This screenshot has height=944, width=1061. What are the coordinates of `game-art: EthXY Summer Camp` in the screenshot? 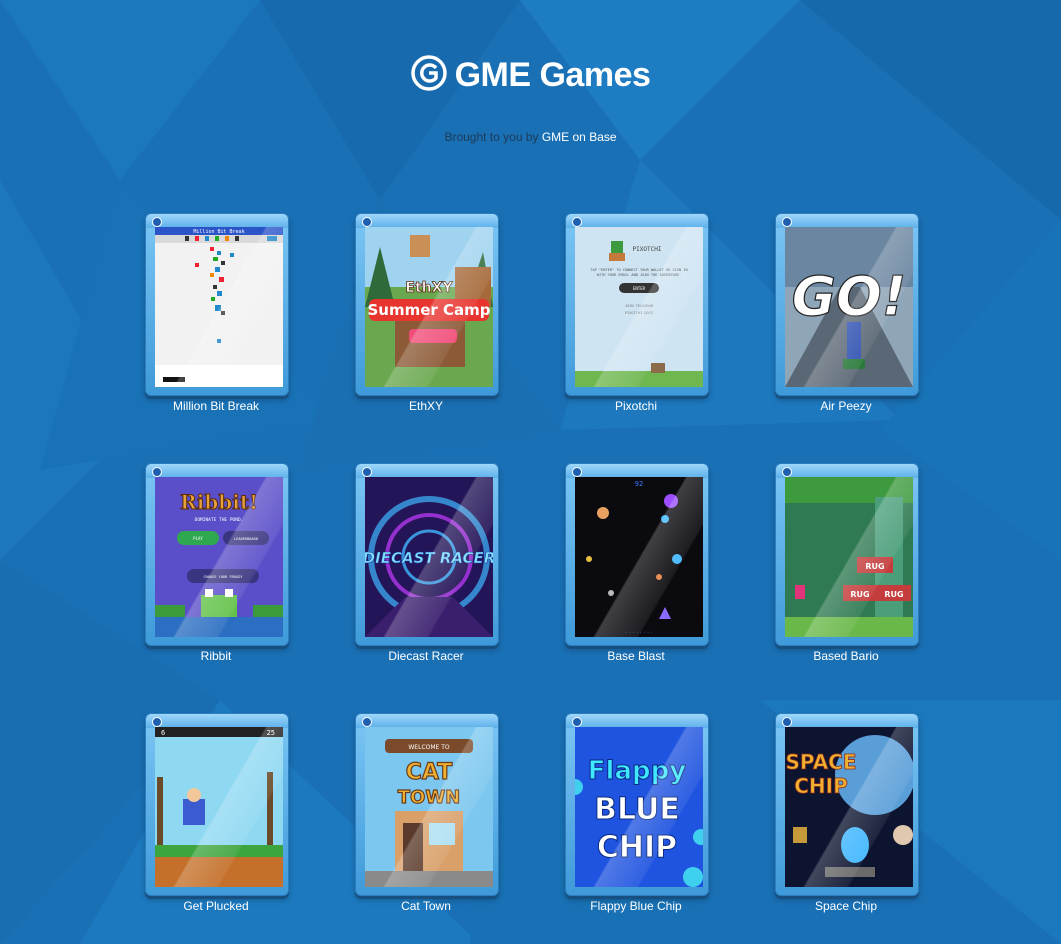 It's located at (429, 307).